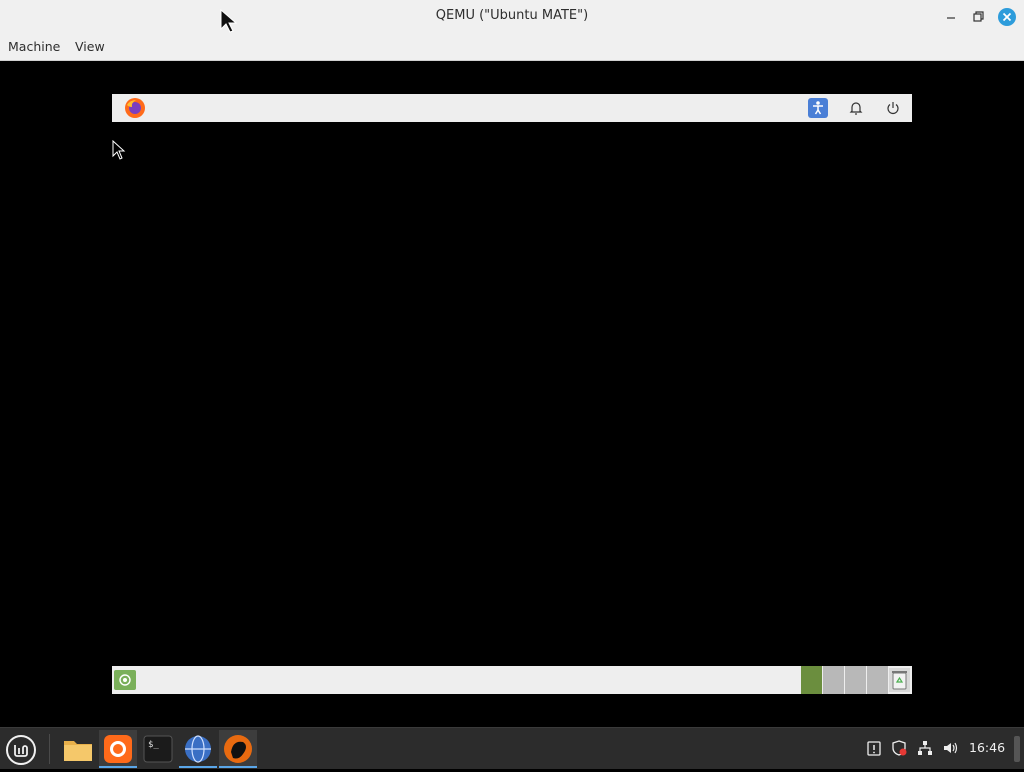 This screenshot has height=772, width=1024. What do you see at coordinates (987, 747) in the screenshot?
I see `clock: 16:46` at bounding box center [987, 747].